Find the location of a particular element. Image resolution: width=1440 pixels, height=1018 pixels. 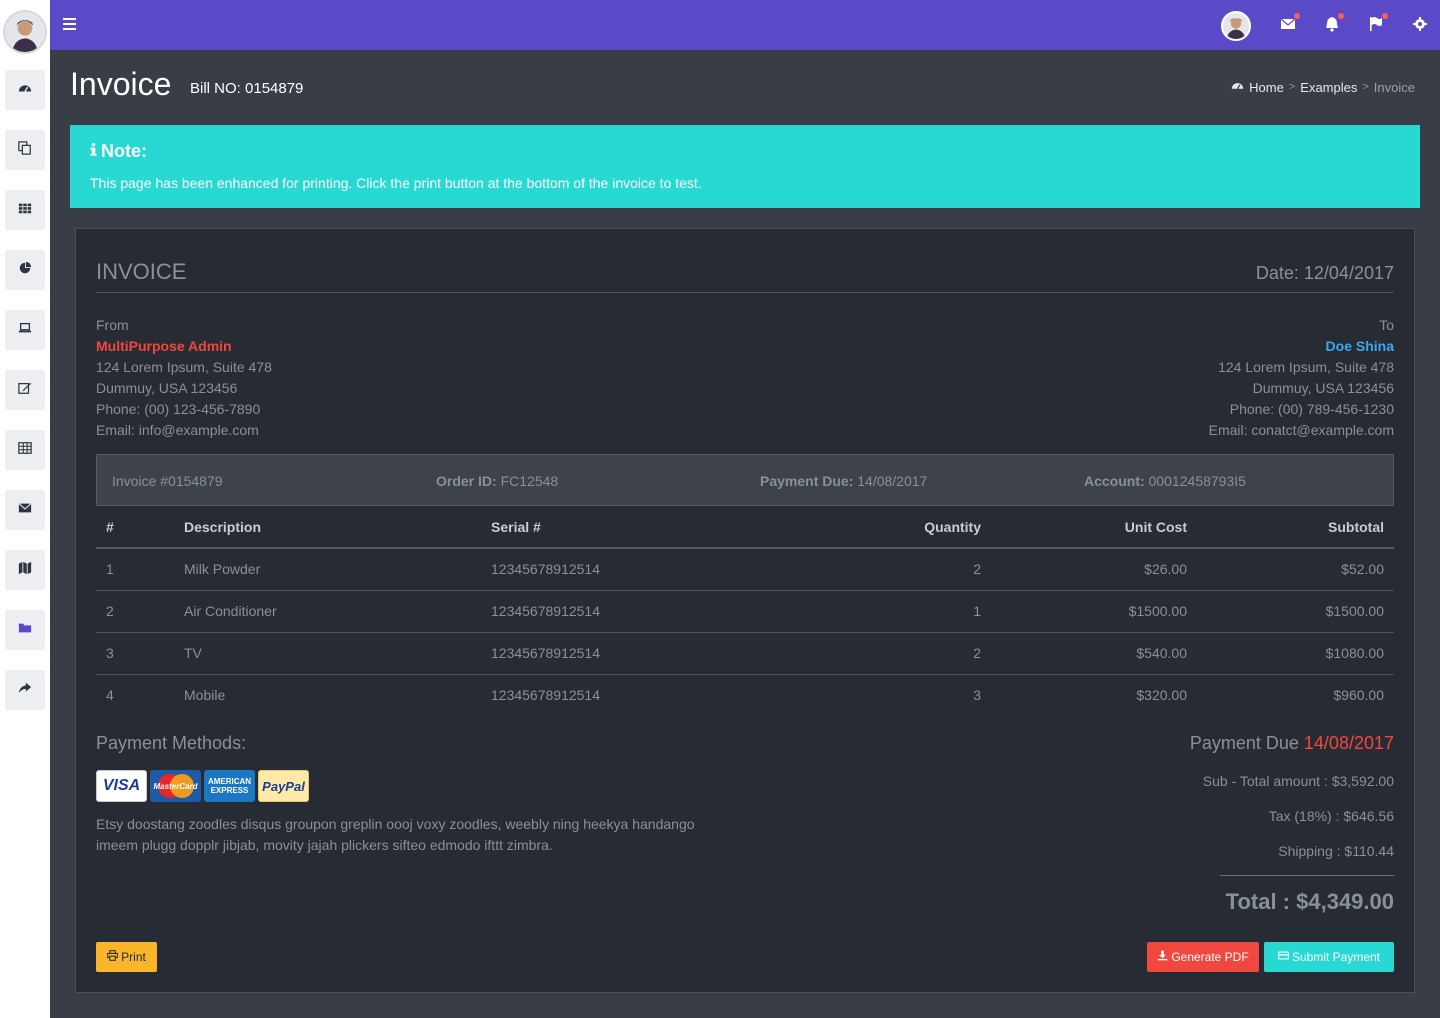

cell-unit-cost: $320.00 is located at coordinates (1161, 695).